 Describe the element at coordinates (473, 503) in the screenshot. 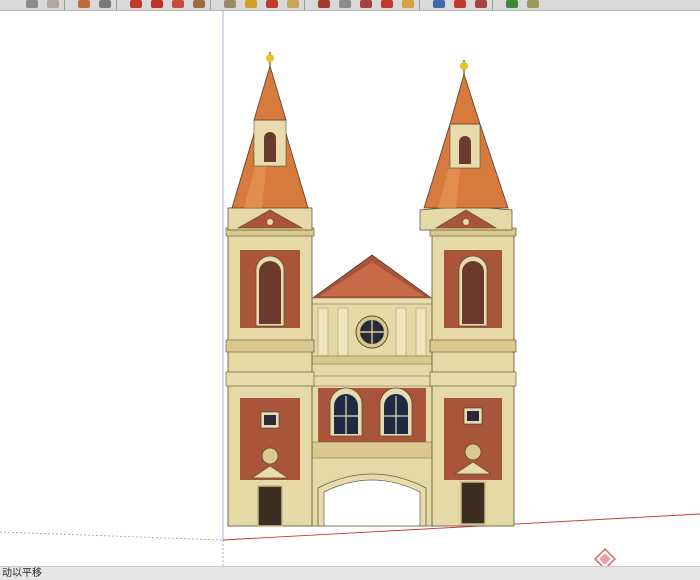

I see `right-door` at that location.